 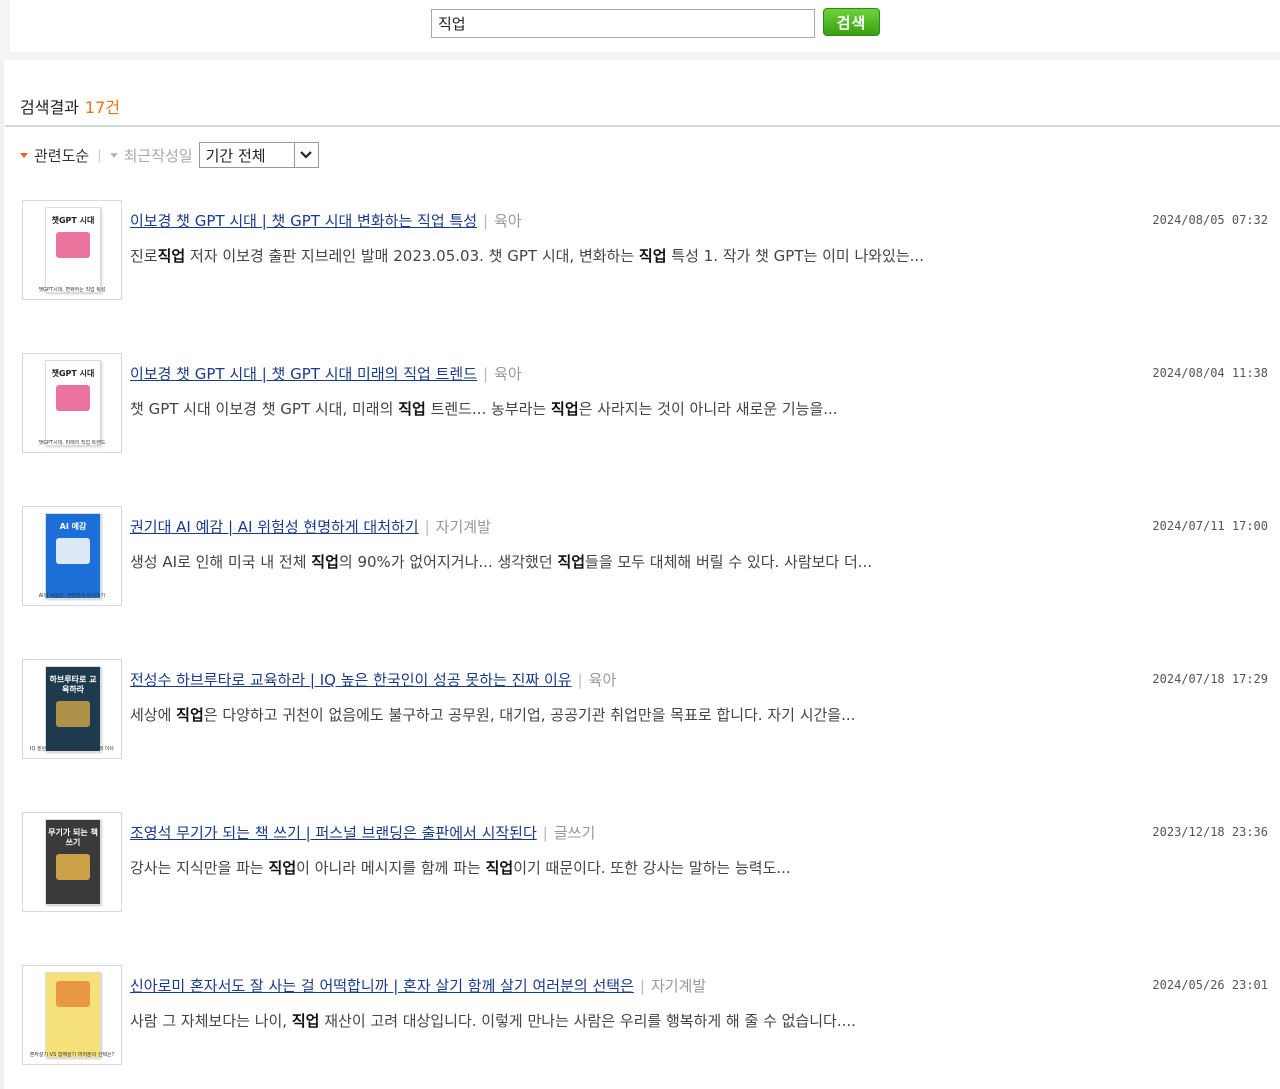 I want to click on sort-relevance: 관련도순, so click(x=54, y=155).